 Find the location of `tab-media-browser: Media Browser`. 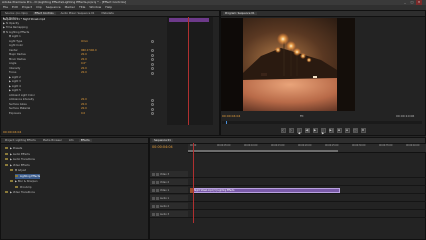

tab-media-browser: Media Browser is located at coordinates (52, 140).